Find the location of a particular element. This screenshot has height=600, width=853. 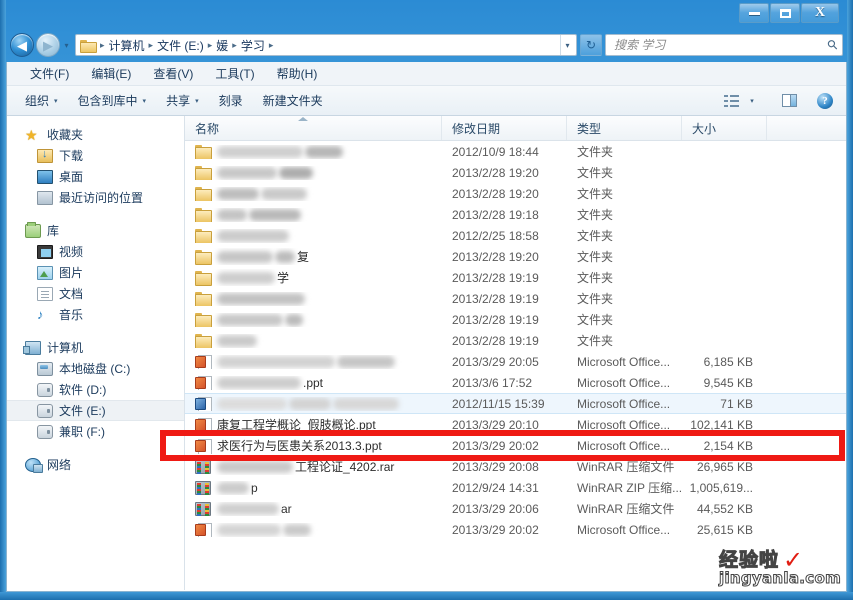

file-name-text: 康复工程学概论_假肢概论.ppt is located at coordinates (296, 424).